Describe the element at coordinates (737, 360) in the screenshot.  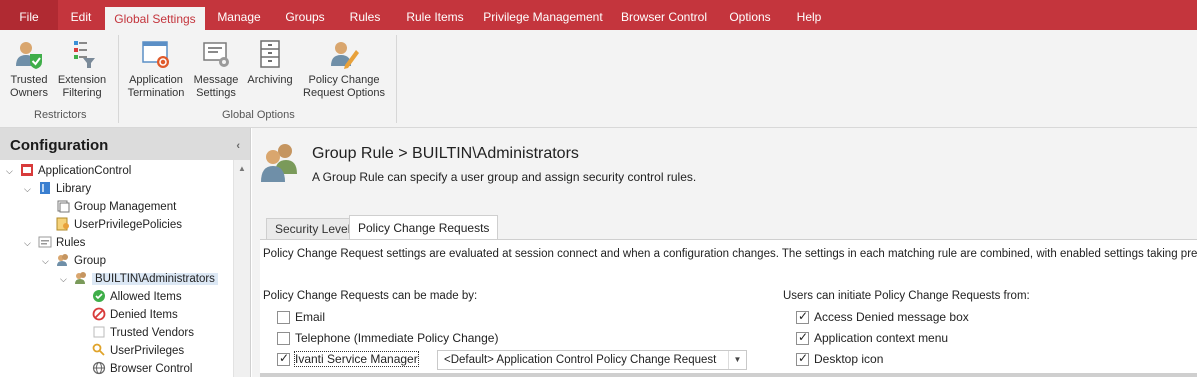
I see `chevron-down-icon: ▼` at that location.